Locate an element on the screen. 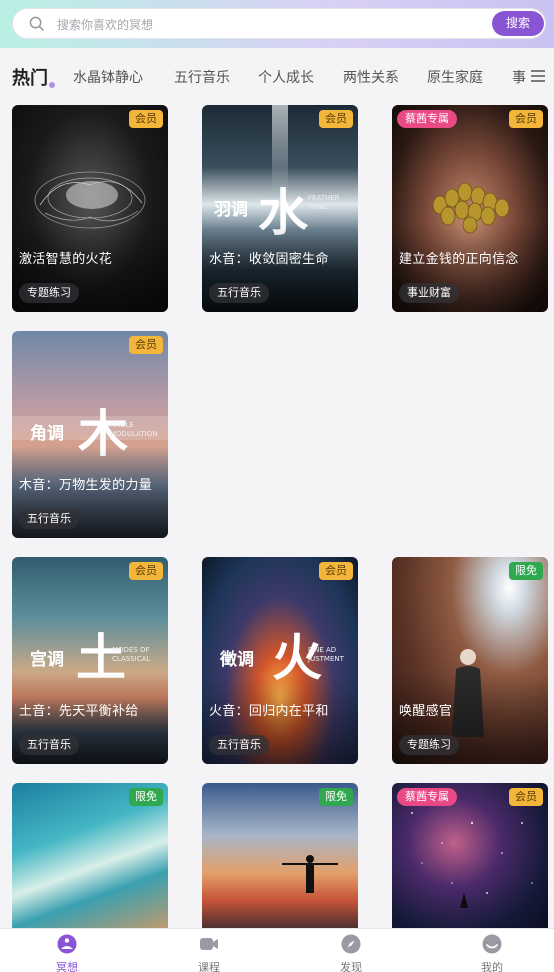  nav-label: 发现 is located at coordinates (351, 966).